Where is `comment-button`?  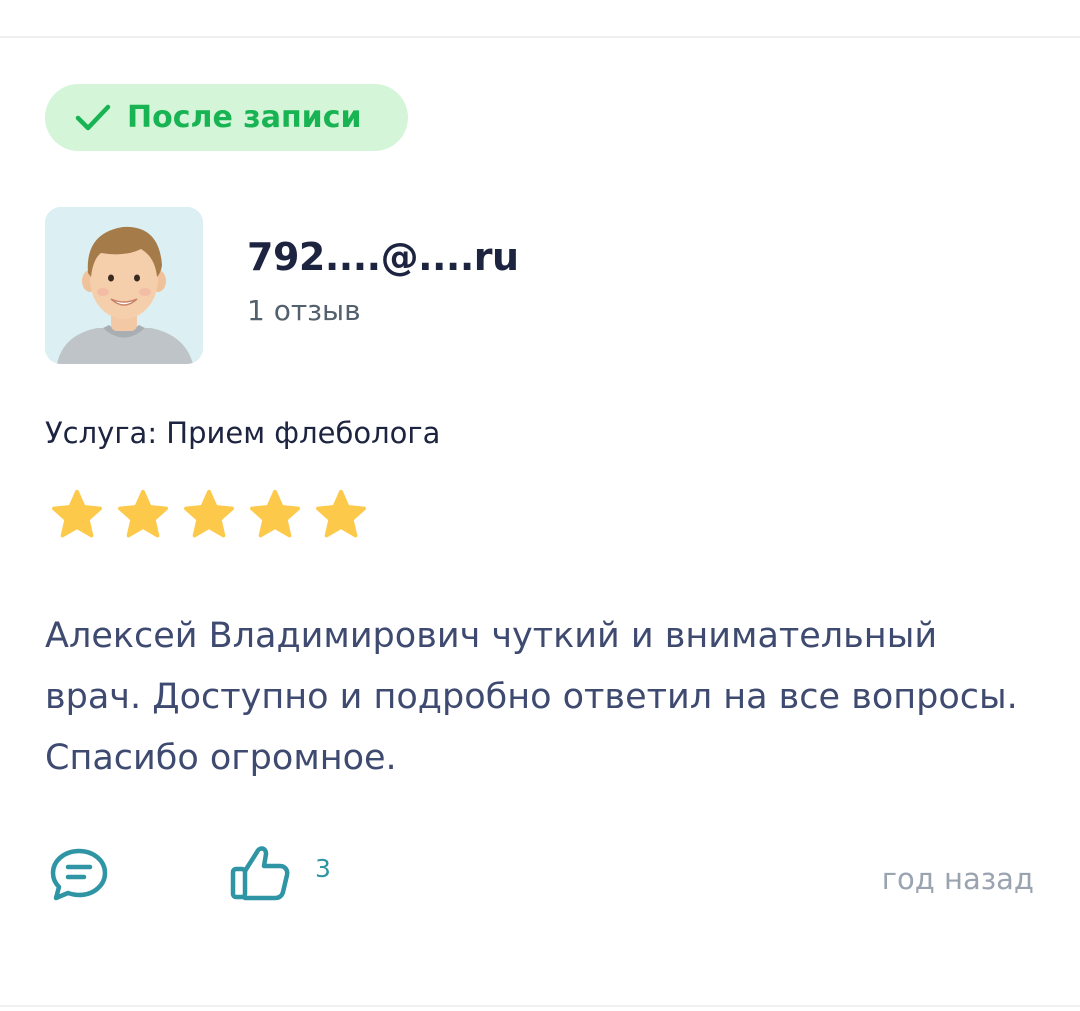
comment-button is located at coordinates (79, 874).